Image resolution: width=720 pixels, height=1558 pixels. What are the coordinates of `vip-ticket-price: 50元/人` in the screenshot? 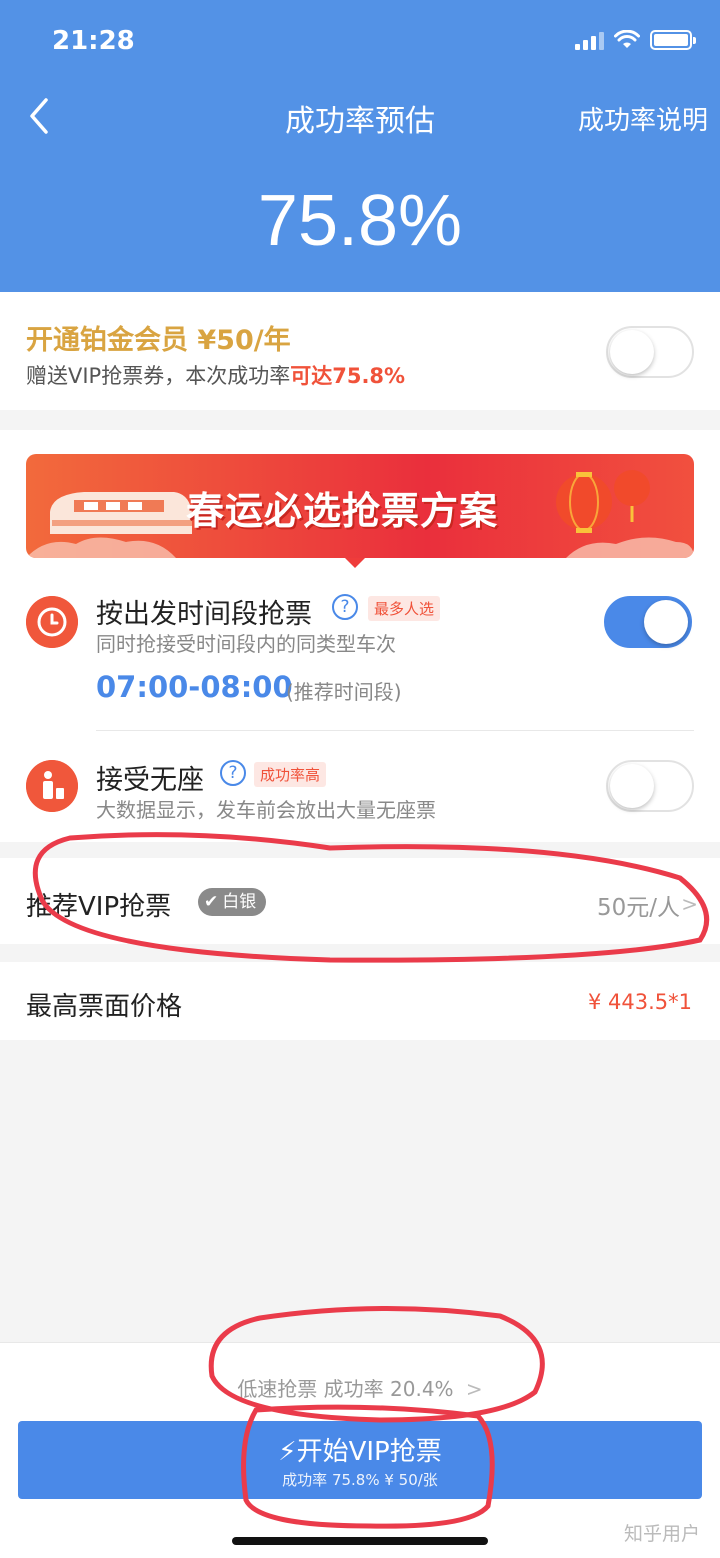 It's located at (638, 908).